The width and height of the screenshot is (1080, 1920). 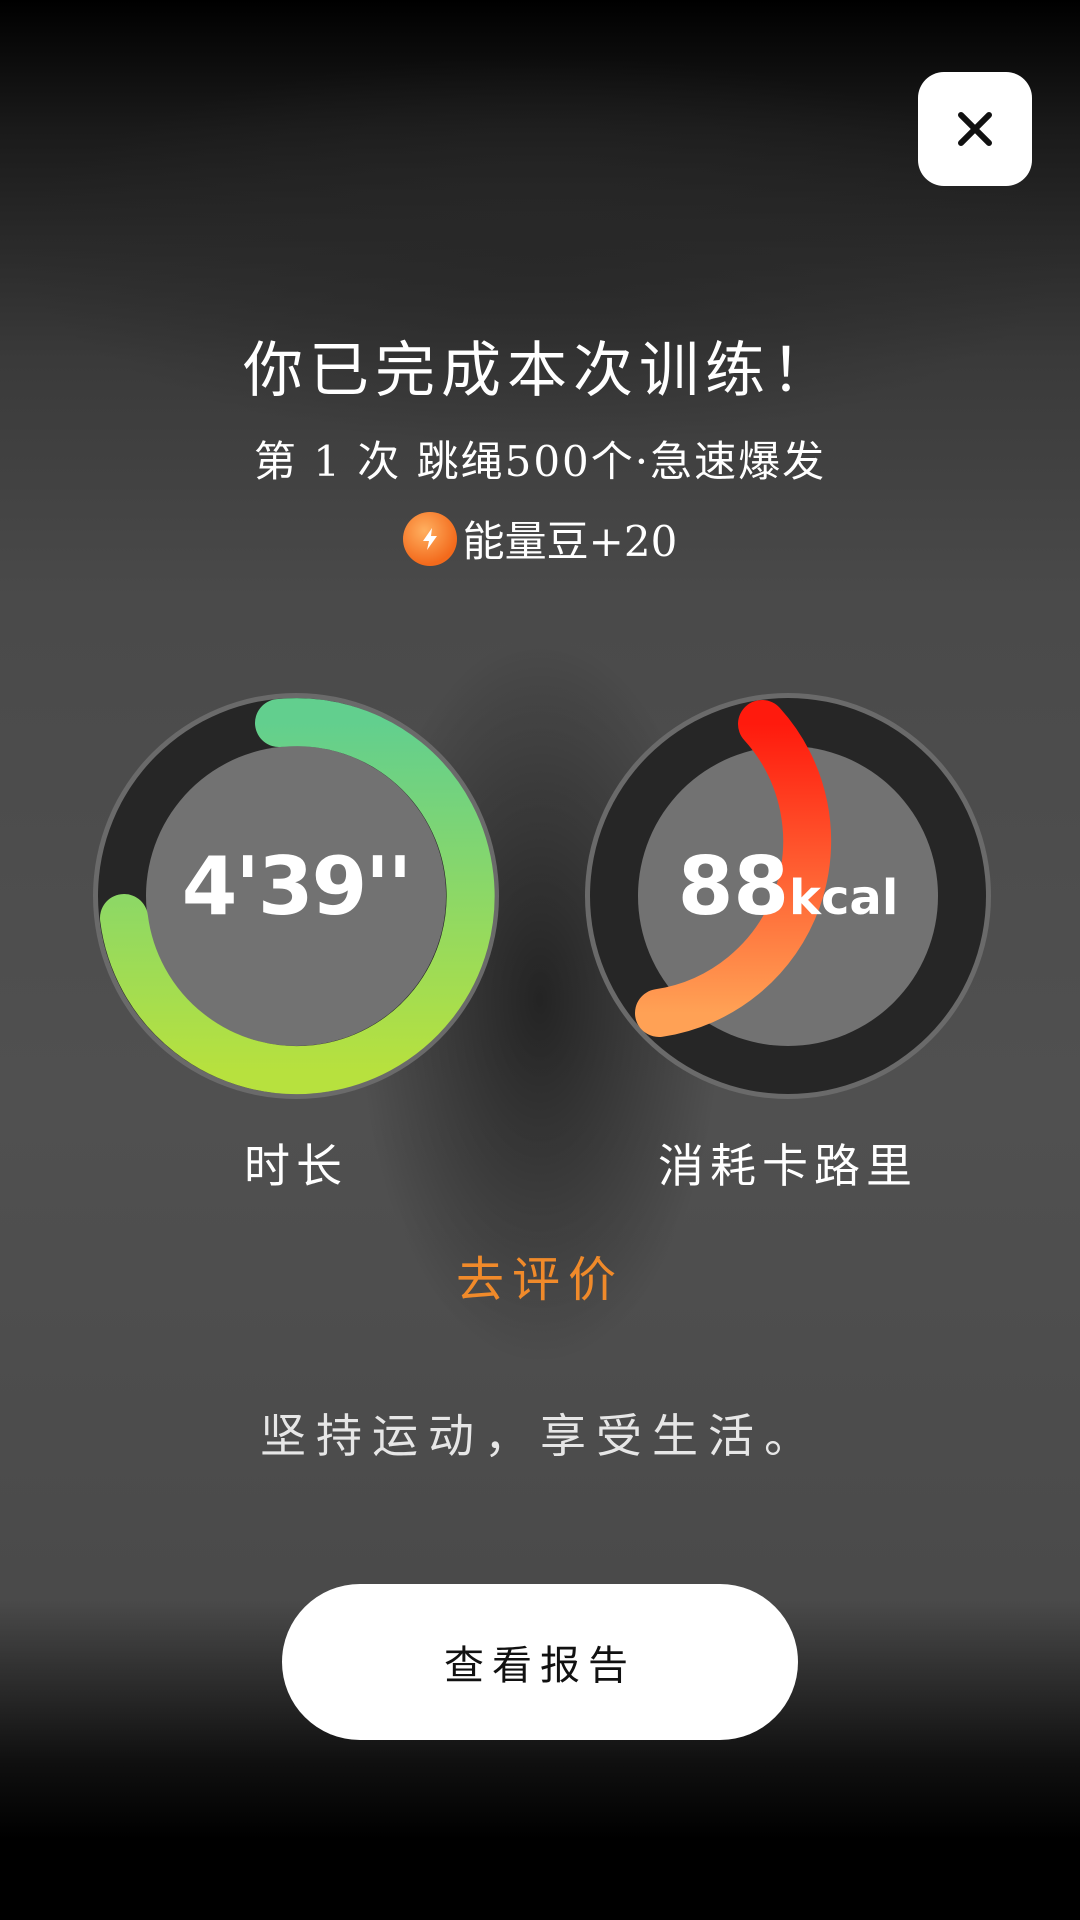 I want to click on completion-title: 你已完成本次训练！, so click(x=540, y=371).